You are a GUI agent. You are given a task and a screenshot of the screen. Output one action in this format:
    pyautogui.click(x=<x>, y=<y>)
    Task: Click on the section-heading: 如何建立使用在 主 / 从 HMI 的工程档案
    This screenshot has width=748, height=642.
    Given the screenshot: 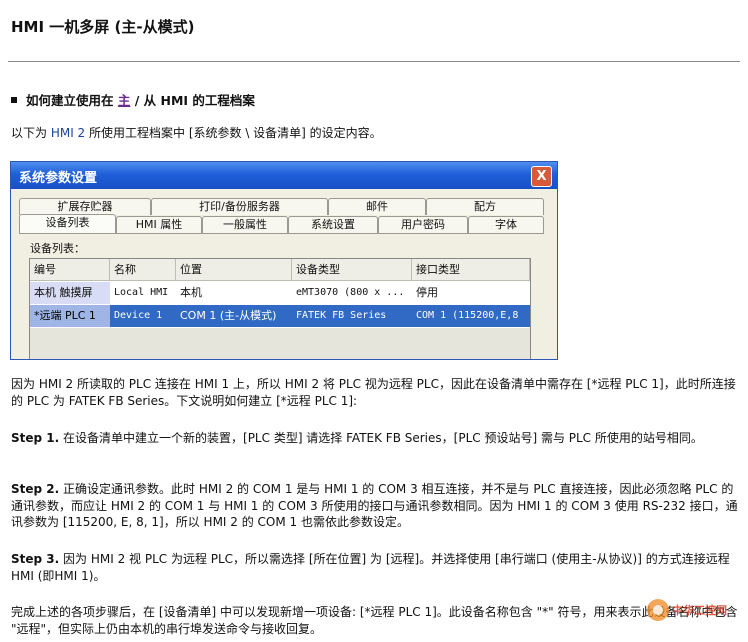 What is the action you would take?
    pyautogui.click(x=133, y=99)
    